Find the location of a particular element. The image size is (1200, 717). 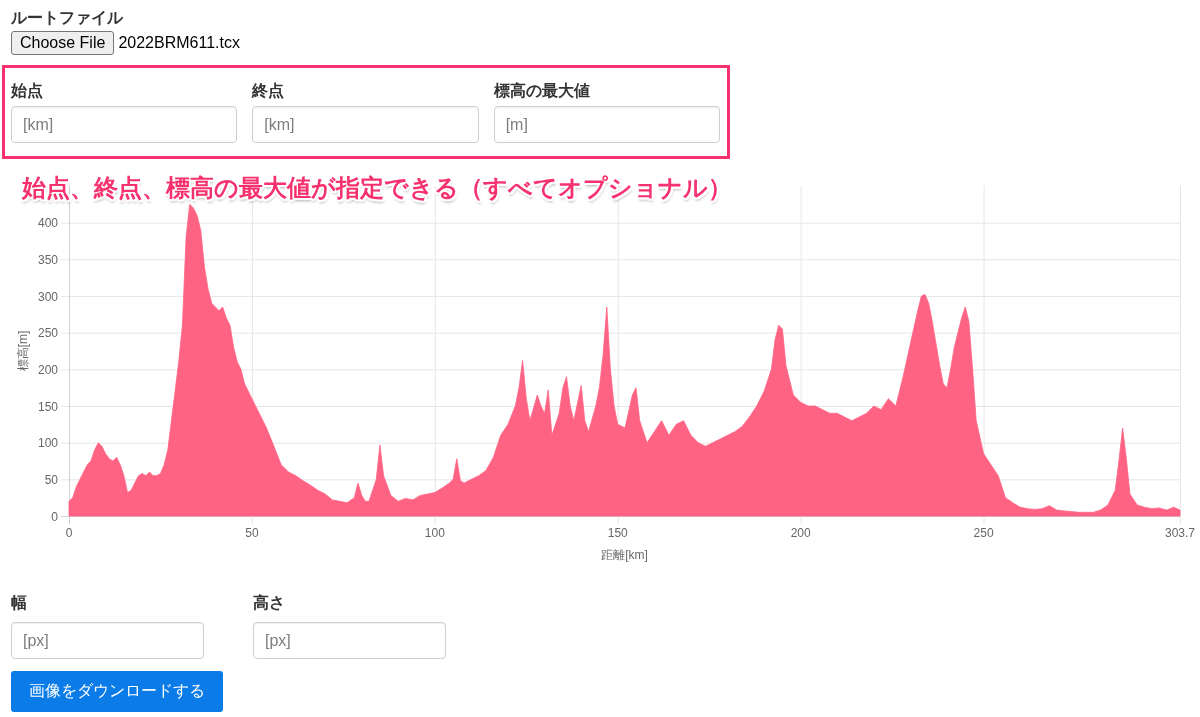

field-label: 高さ is located at coordinates (269, 603).